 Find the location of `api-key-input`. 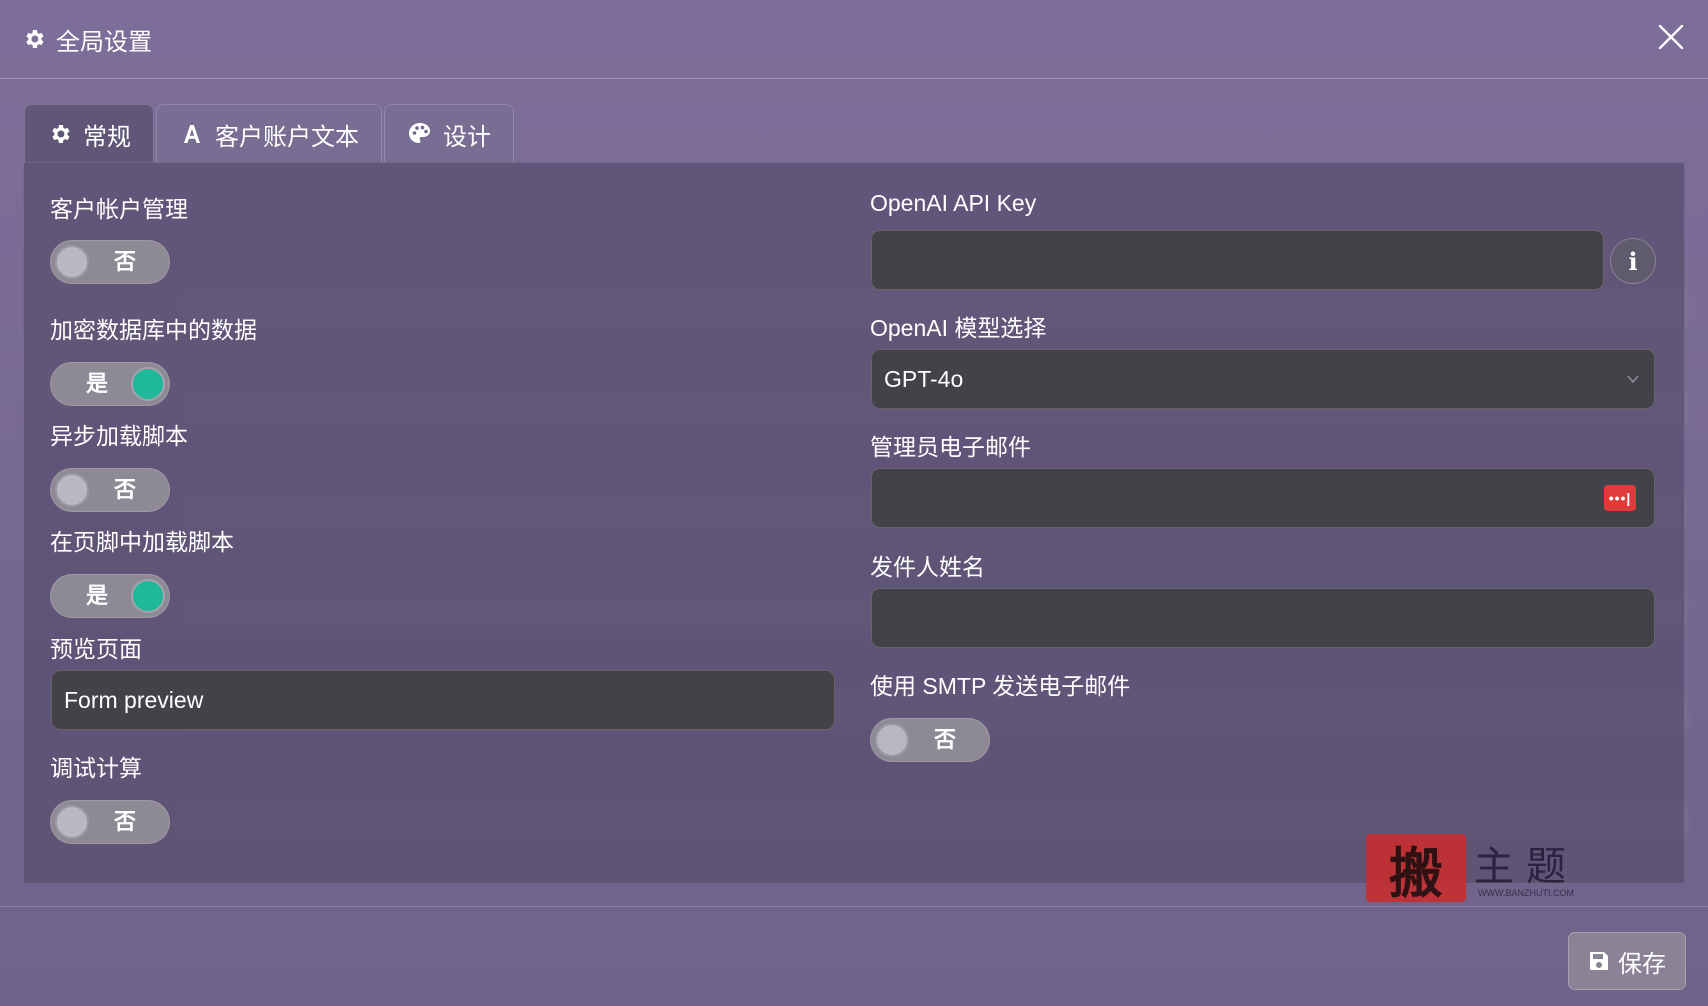

api-key-input is located at coordinates (1237, 260).